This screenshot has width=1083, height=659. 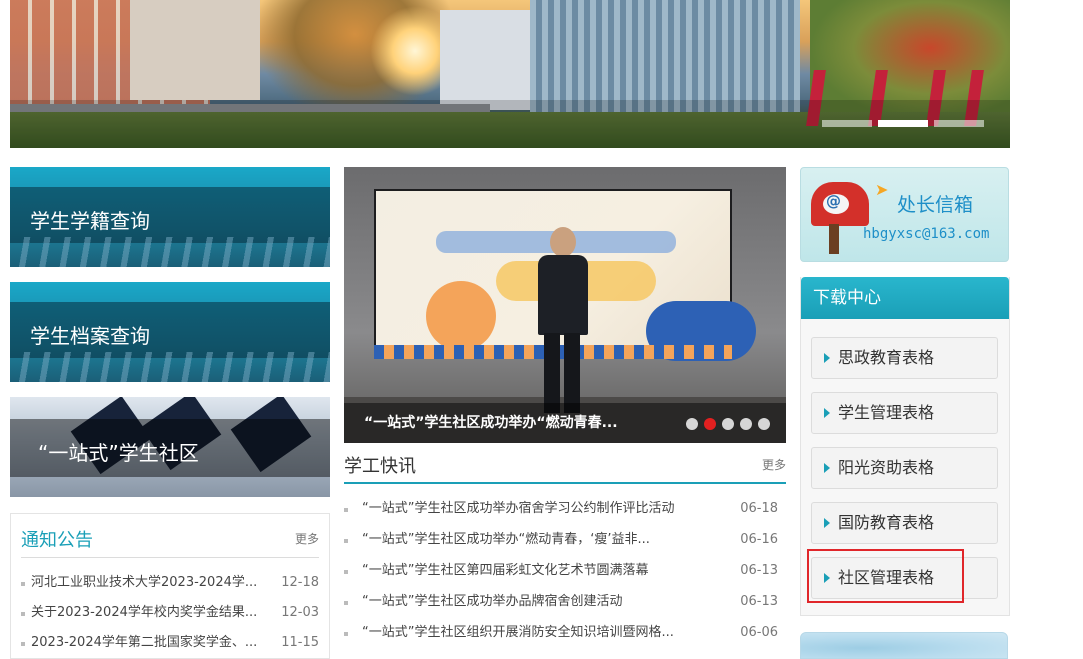 What do you see at coordinates (90, 336) in the screenshot?
I see `quick-link-label: 学生档案查询` at bounding box center [90, 336].